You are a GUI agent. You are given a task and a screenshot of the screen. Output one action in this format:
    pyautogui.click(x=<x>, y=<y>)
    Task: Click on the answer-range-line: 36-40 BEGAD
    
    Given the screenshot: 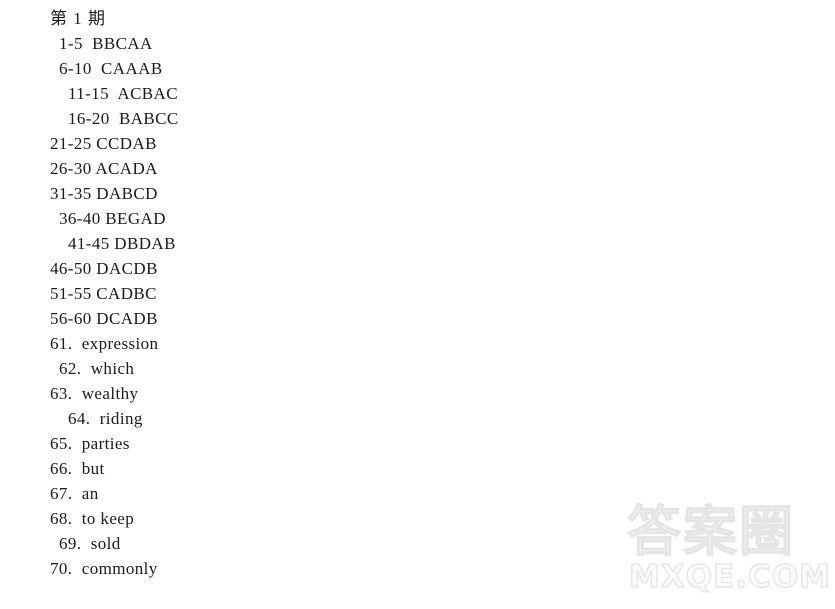 What is the action you would take?
    pyautogui.click(x=112, y=218)
    